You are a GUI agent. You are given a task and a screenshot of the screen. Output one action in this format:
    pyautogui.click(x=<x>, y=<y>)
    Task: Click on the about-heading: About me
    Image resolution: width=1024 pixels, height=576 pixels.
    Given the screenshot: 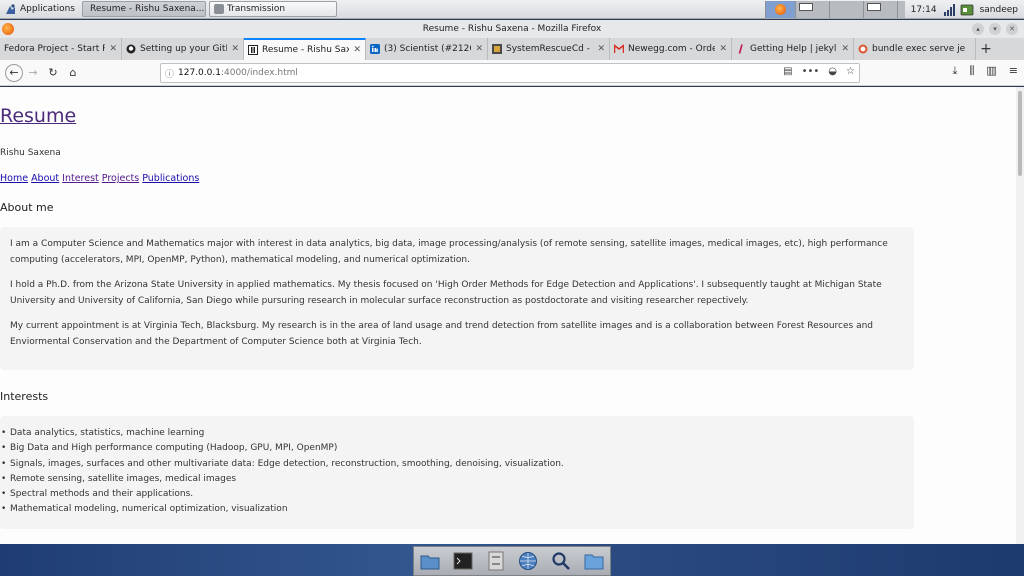 What is the action you would take?
    pyautogui.click(x=27, y=207)
    